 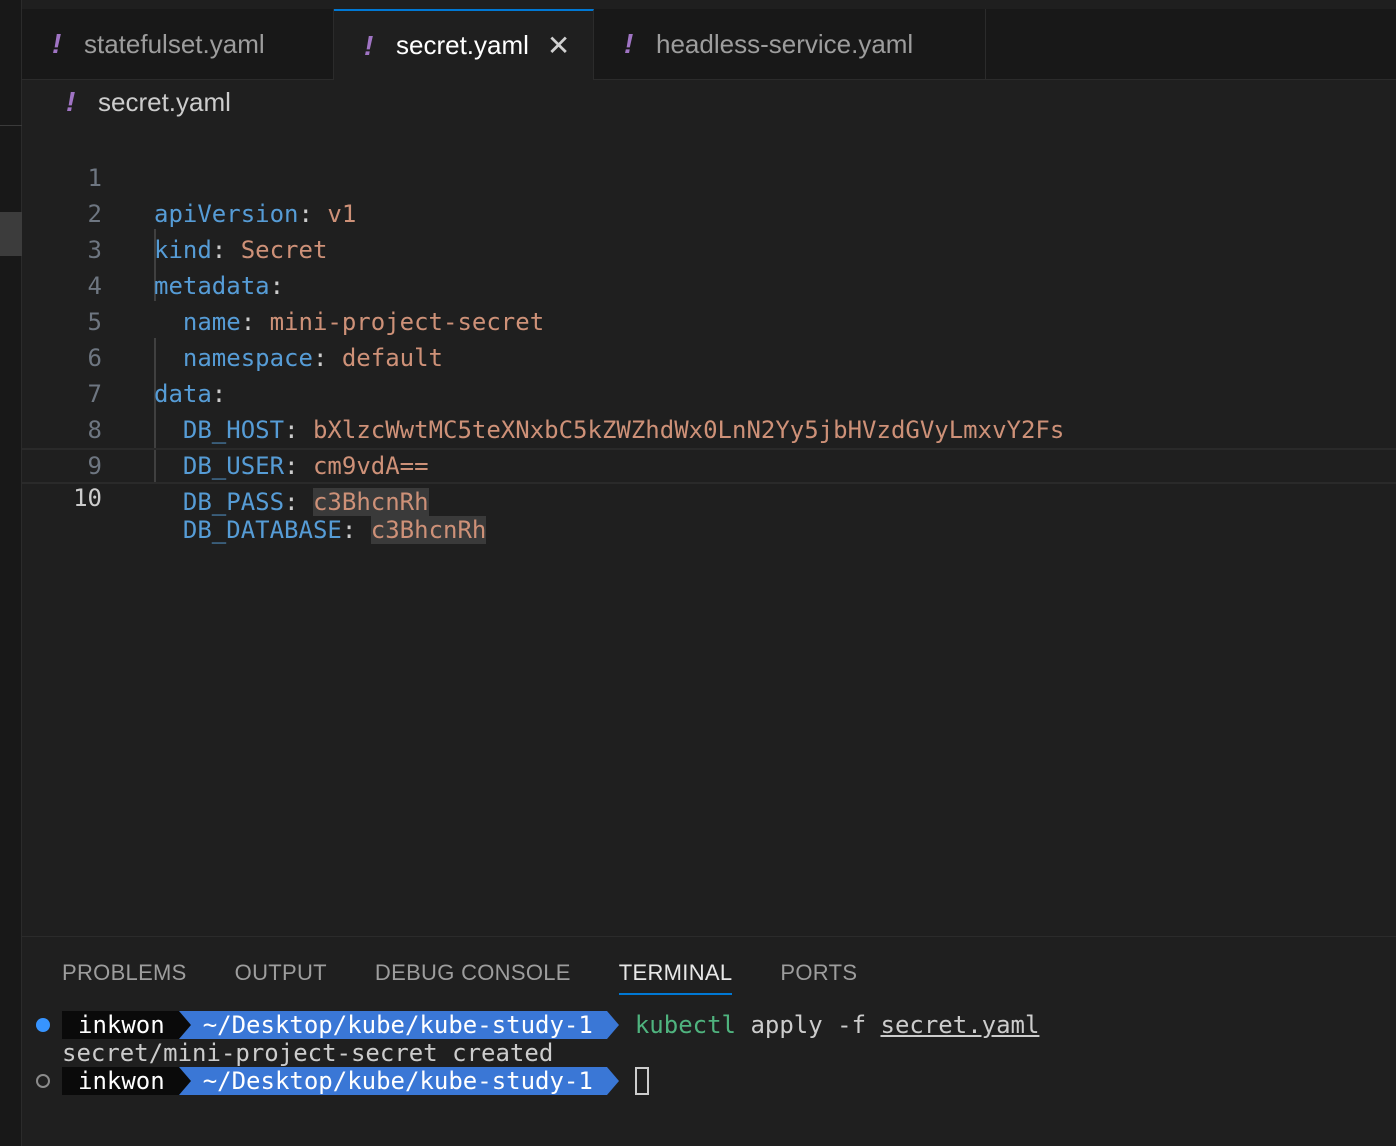 I want to click on command-args: apply -f, so click(x=808, y=1025).